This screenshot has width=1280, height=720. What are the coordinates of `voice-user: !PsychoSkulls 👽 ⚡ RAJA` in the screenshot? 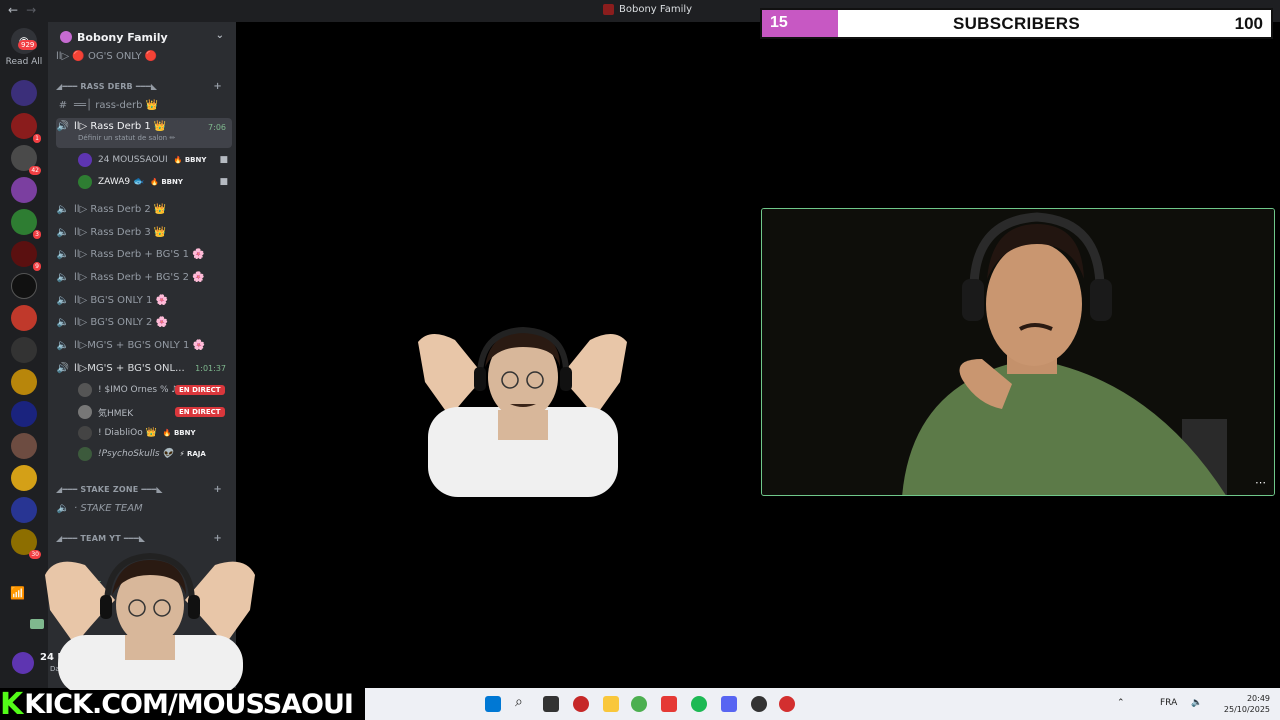 It's located at (155, 454).